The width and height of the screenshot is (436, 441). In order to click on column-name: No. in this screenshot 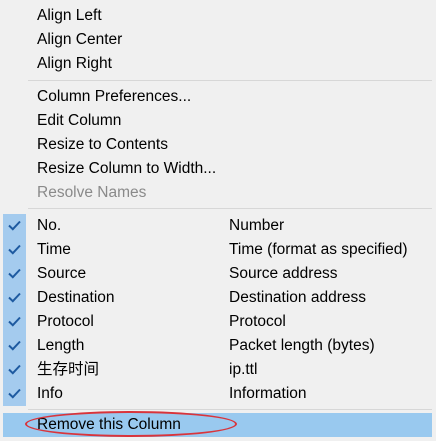, I will do `click(49, 225)`.